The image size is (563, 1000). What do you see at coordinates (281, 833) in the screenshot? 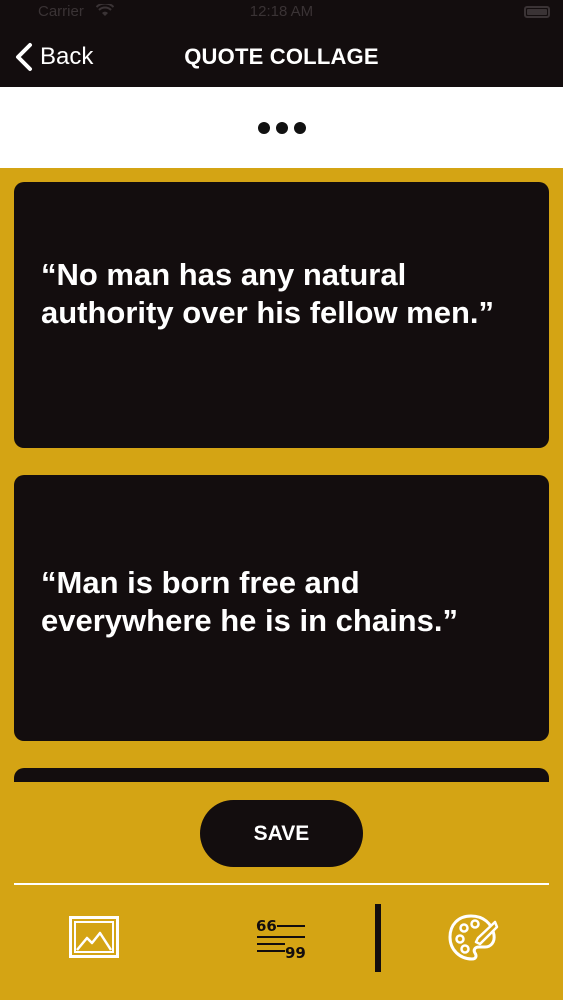
I see `save-button: SAVE` at bounding box center [281, 833].